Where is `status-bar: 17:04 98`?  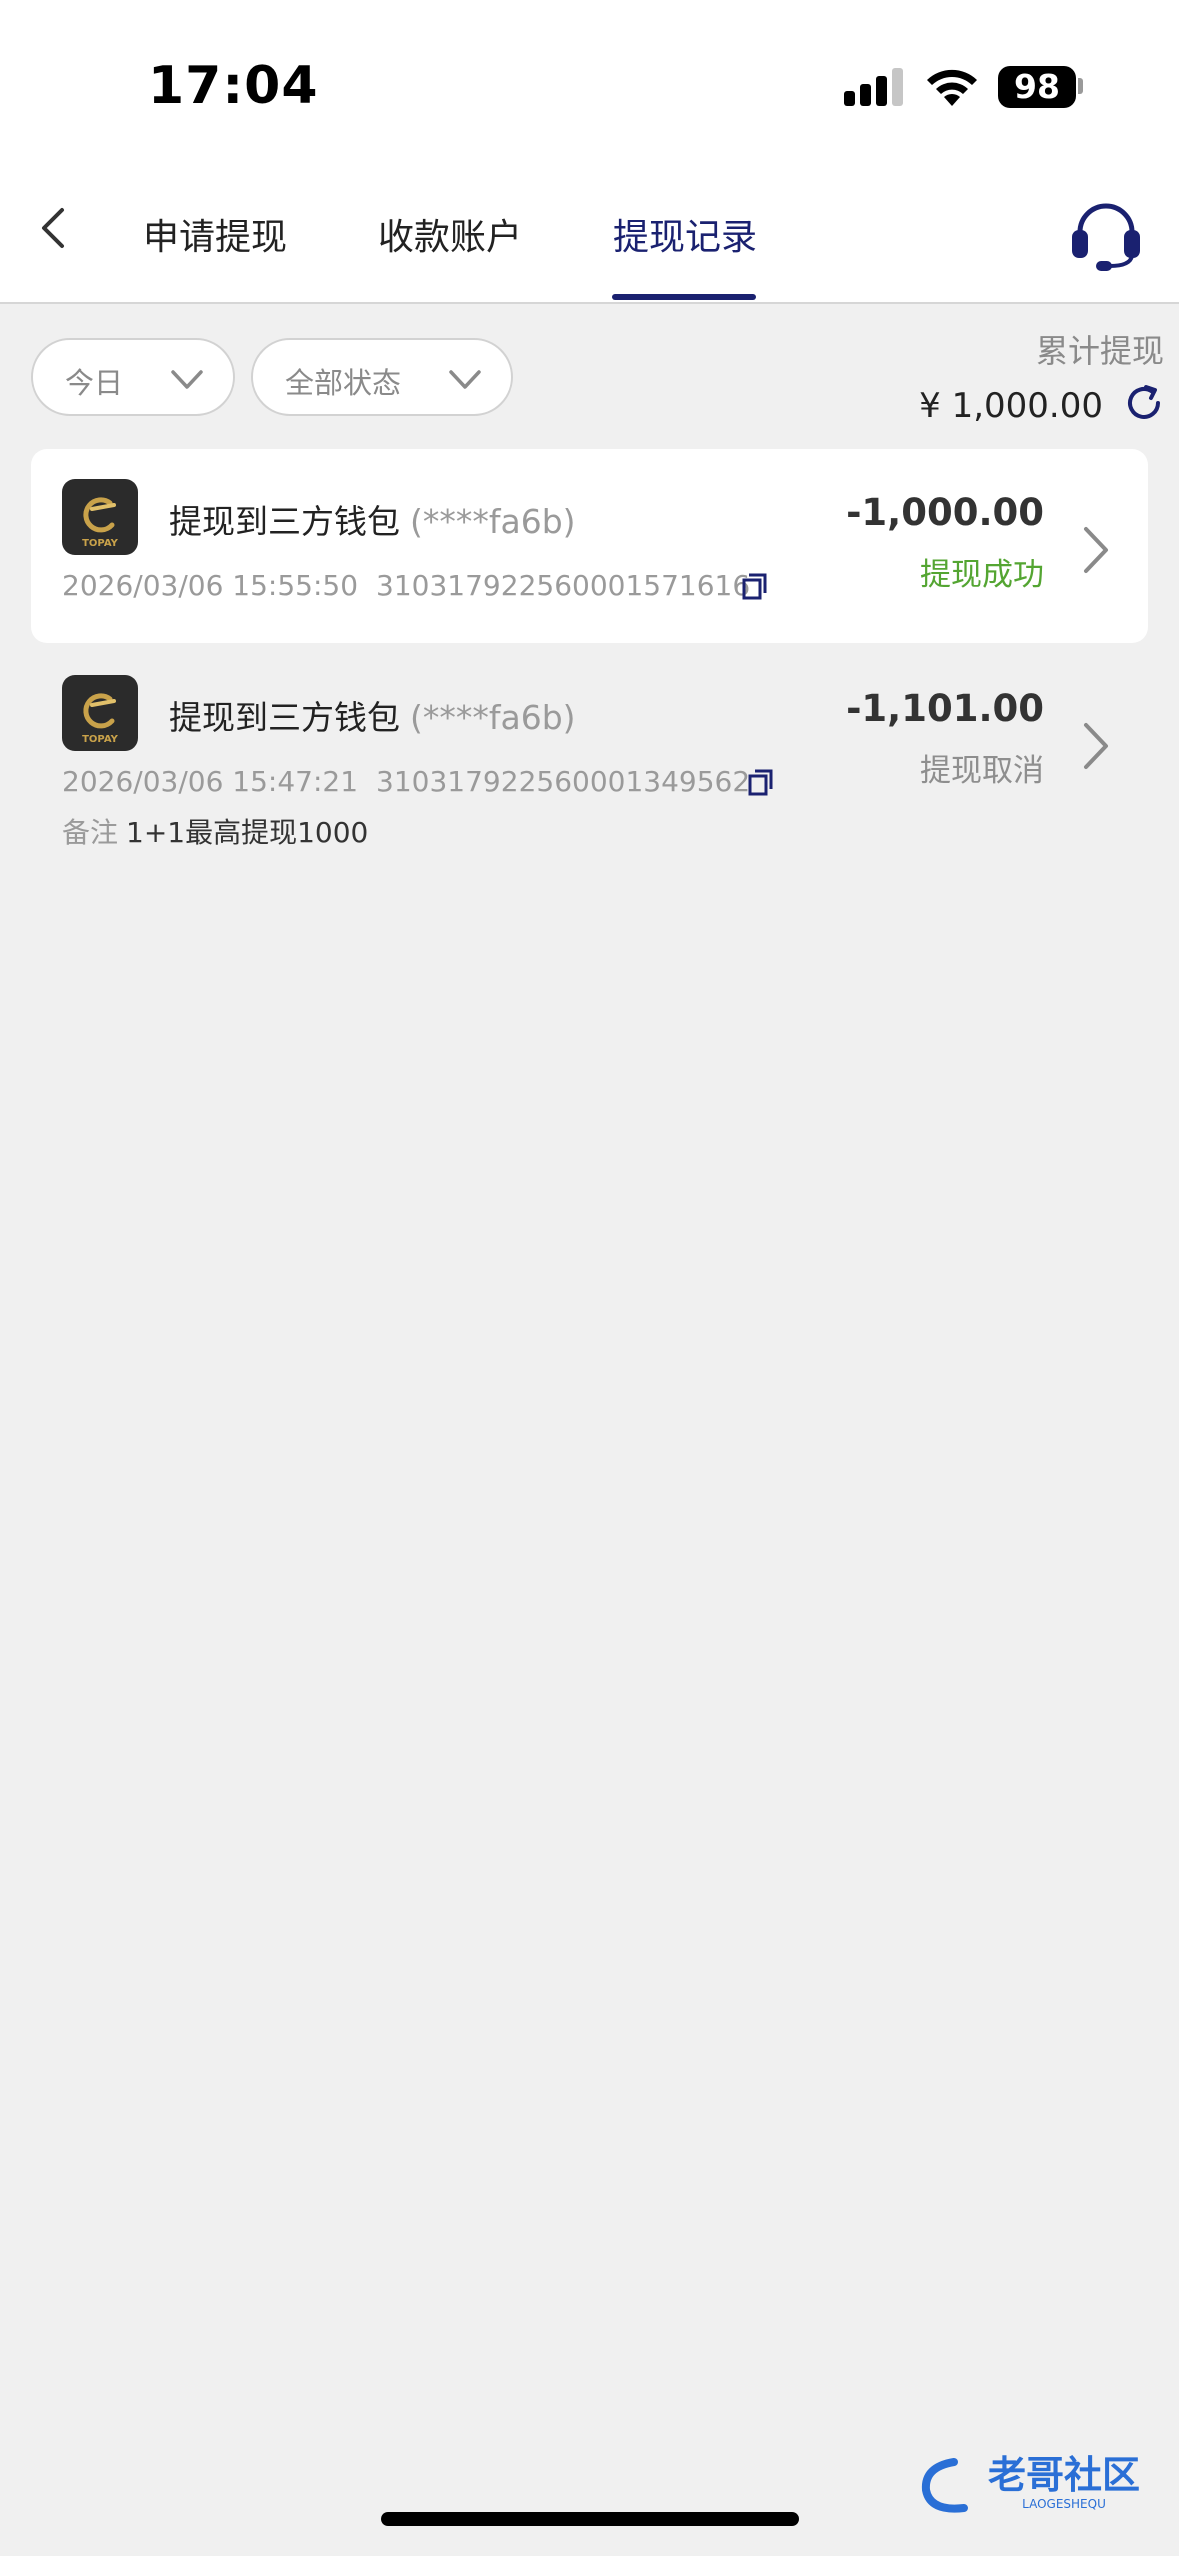
status-bar: 17:04 98 is located at coordinates (589, 85).